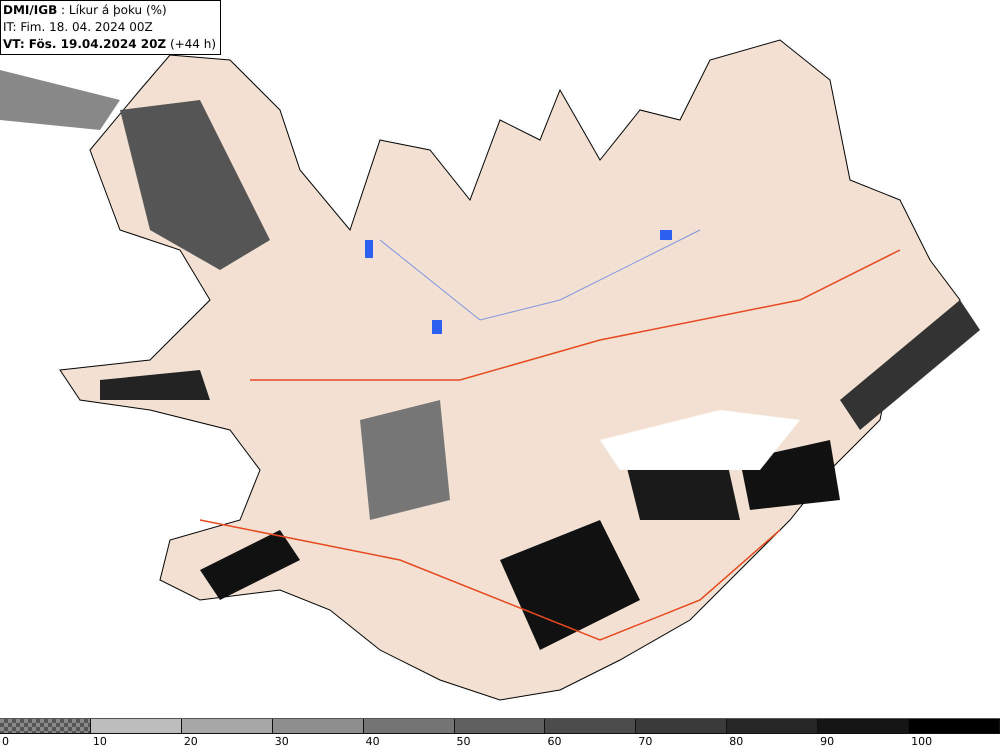 Image resolution: width=1000 pixels, height=750 pixels. Describe the element at coordinates (922, 742) in the screenshot. I see `legend-label: 100` at that location.